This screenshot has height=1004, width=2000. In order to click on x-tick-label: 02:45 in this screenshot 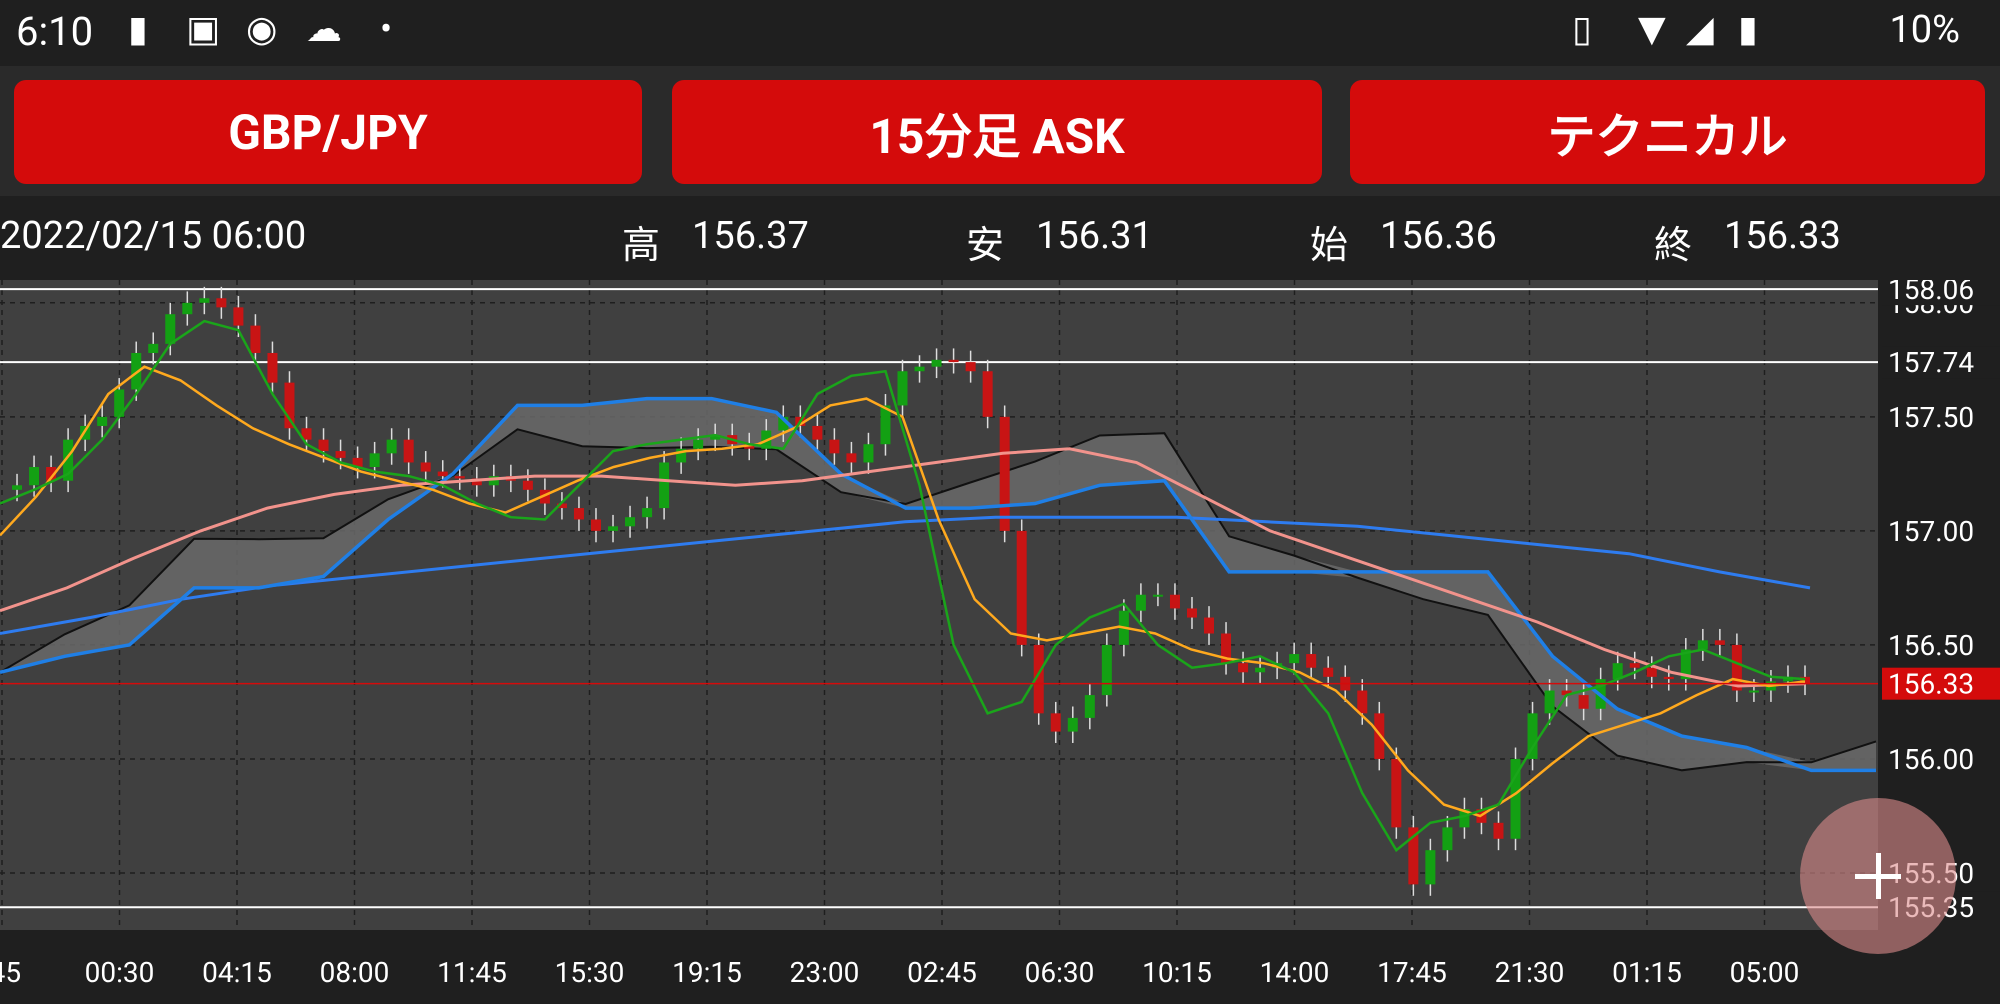, I will do `click(942, 972)`.